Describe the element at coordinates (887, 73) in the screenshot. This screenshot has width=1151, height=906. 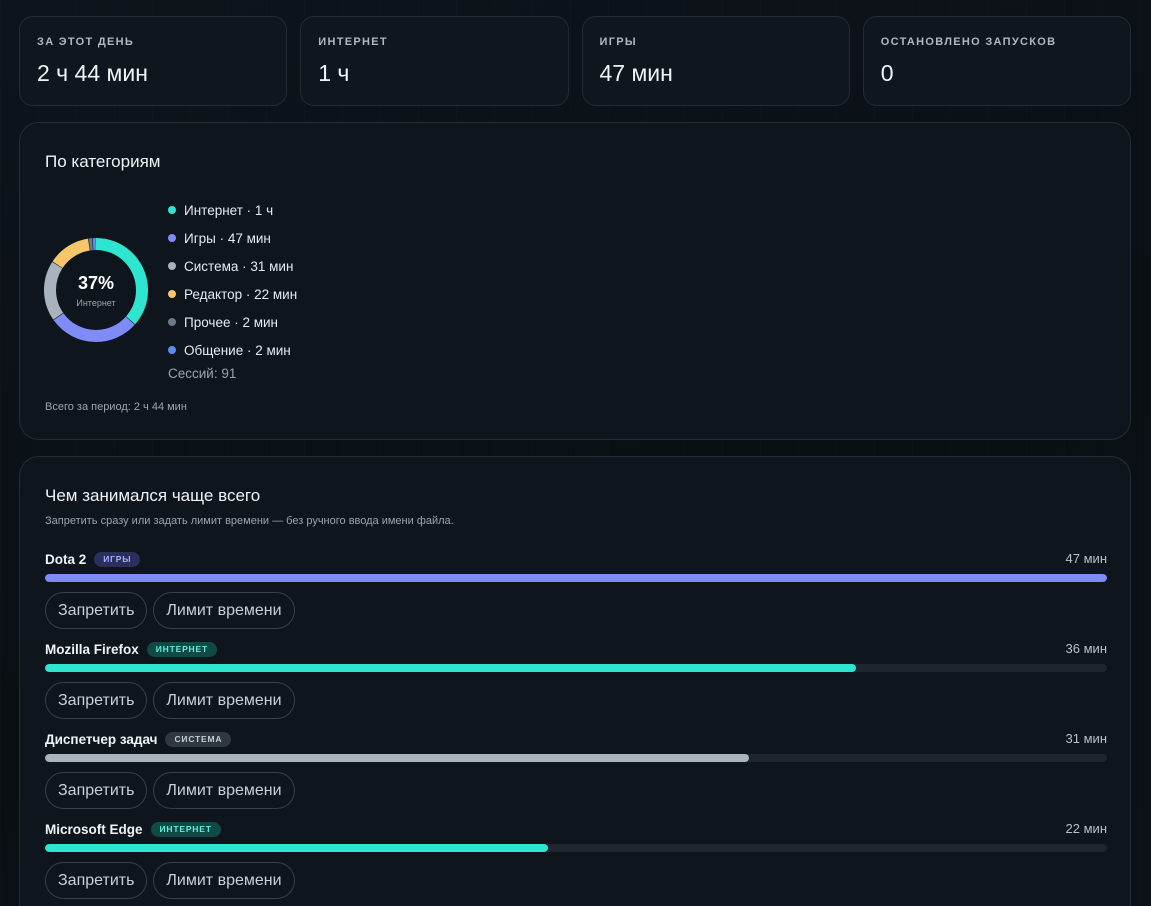
I see `stat-value: 0` at that location.